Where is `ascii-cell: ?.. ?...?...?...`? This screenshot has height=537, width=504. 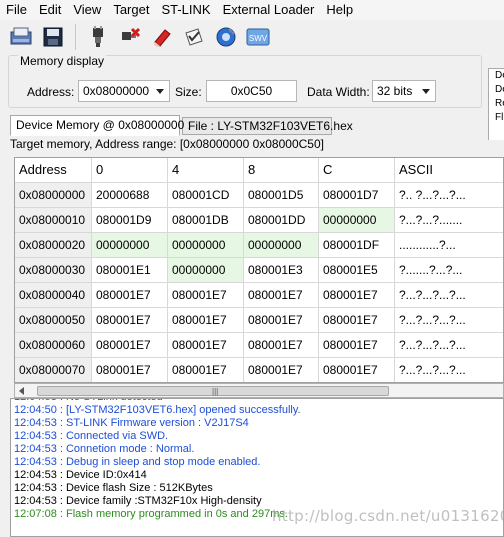
ascii-cell: ?.. ?...?...?... is located at coordinates (449, 195).